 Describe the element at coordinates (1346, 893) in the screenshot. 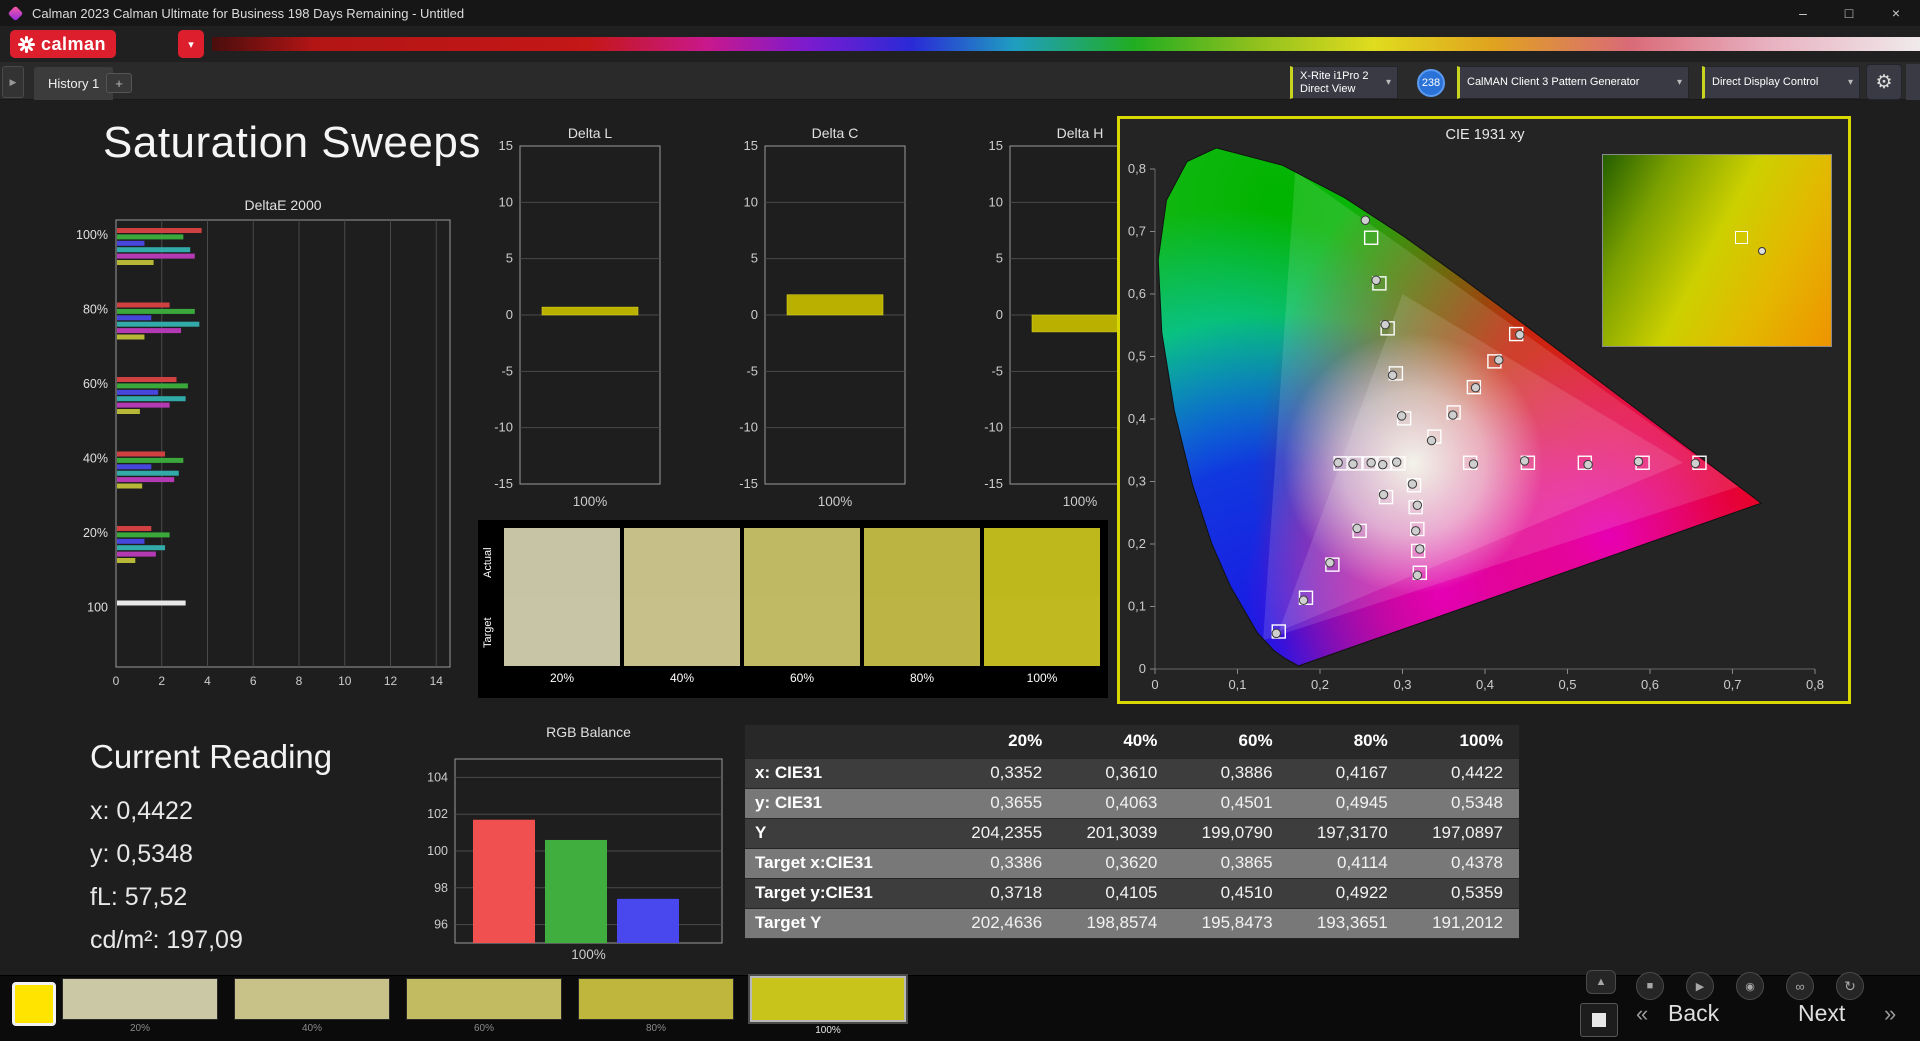

I see `table-cell: 0,4922` at that location.